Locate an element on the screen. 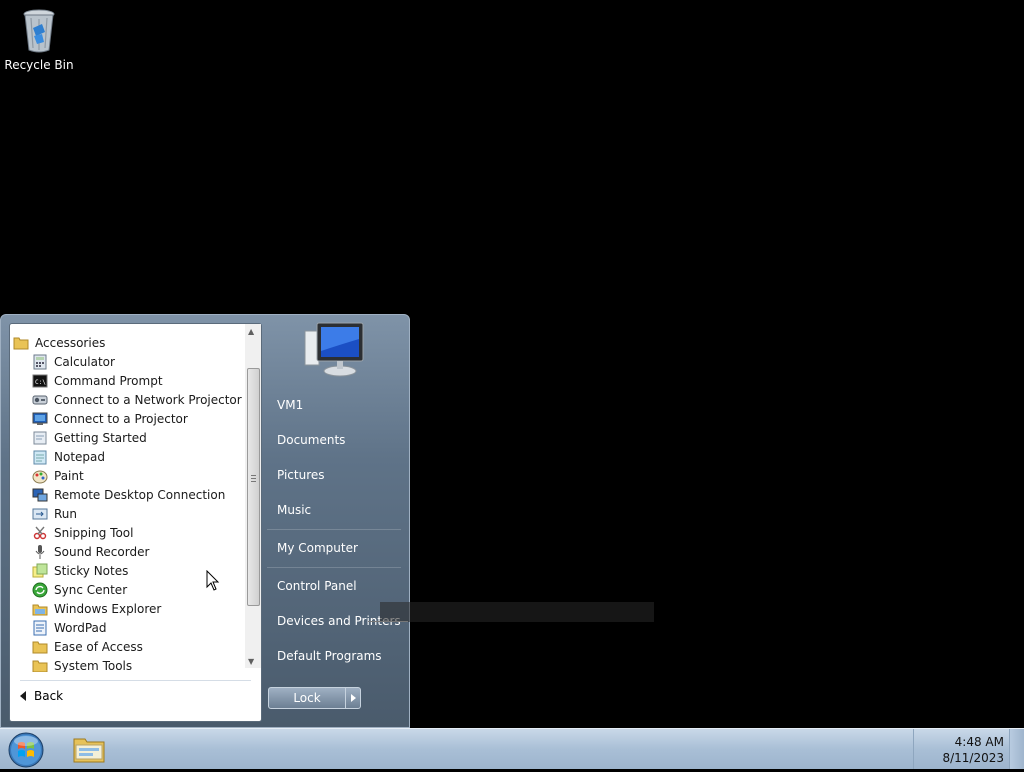  start-link-label: Pictures is located at coordinates (301, 475).